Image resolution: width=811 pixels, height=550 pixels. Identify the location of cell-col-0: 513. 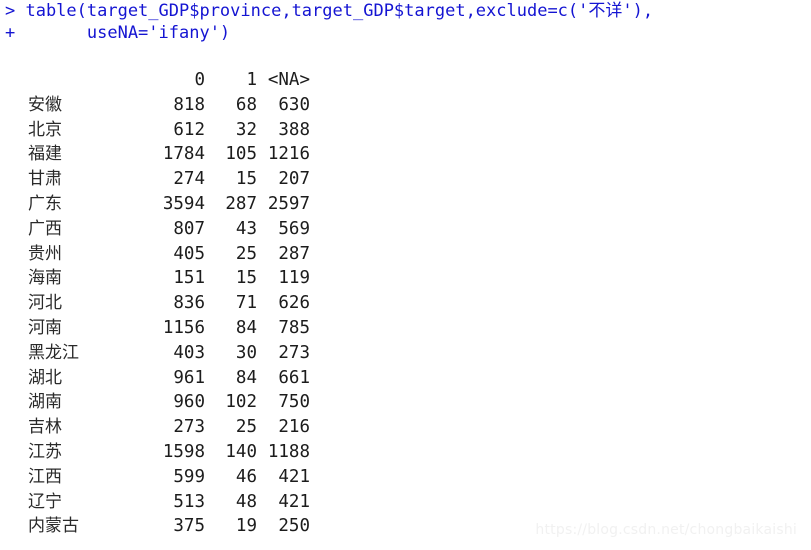
(189, 501).